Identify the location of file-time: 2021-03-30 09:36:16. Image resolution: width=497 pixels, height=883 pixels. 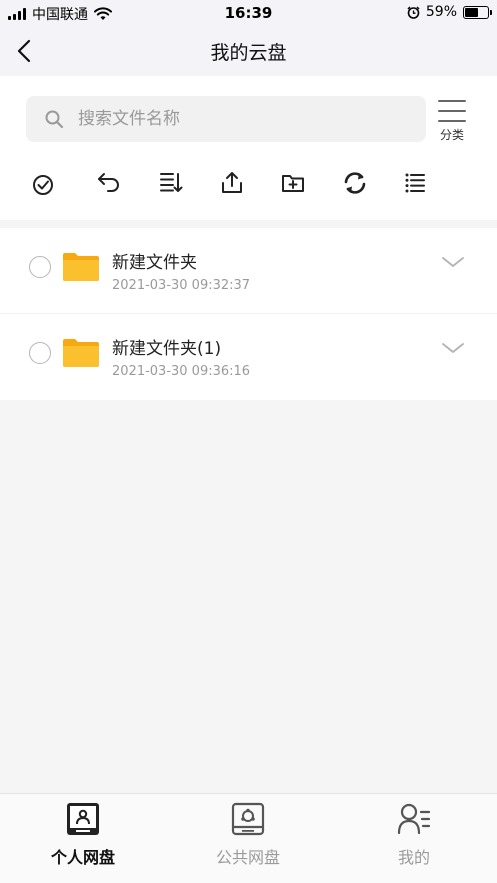
(181, 371).